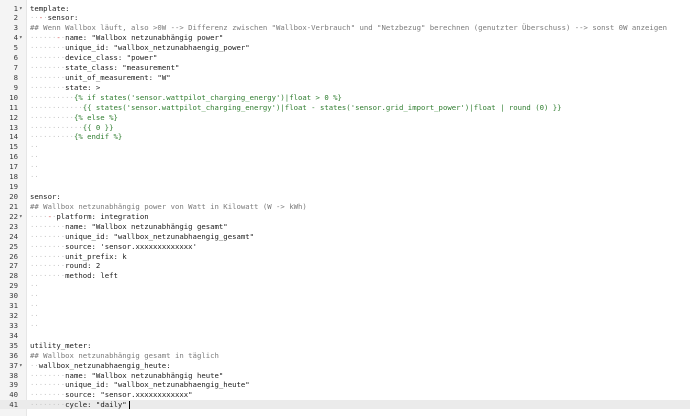 Image resolution: width=690 pixels, height=416 pixels. I want to click on line-number: 25, so click(13, 246).